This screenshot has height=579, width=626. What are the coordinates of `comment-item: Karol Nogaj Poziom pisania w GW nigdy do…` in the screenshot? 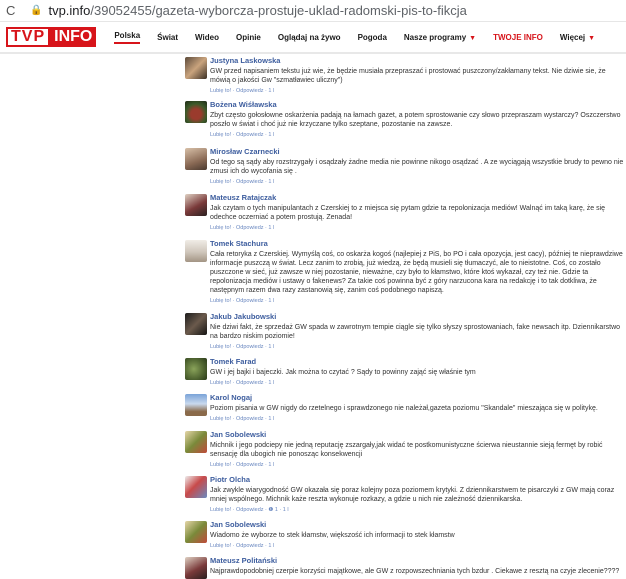 It's located at (405, 408).